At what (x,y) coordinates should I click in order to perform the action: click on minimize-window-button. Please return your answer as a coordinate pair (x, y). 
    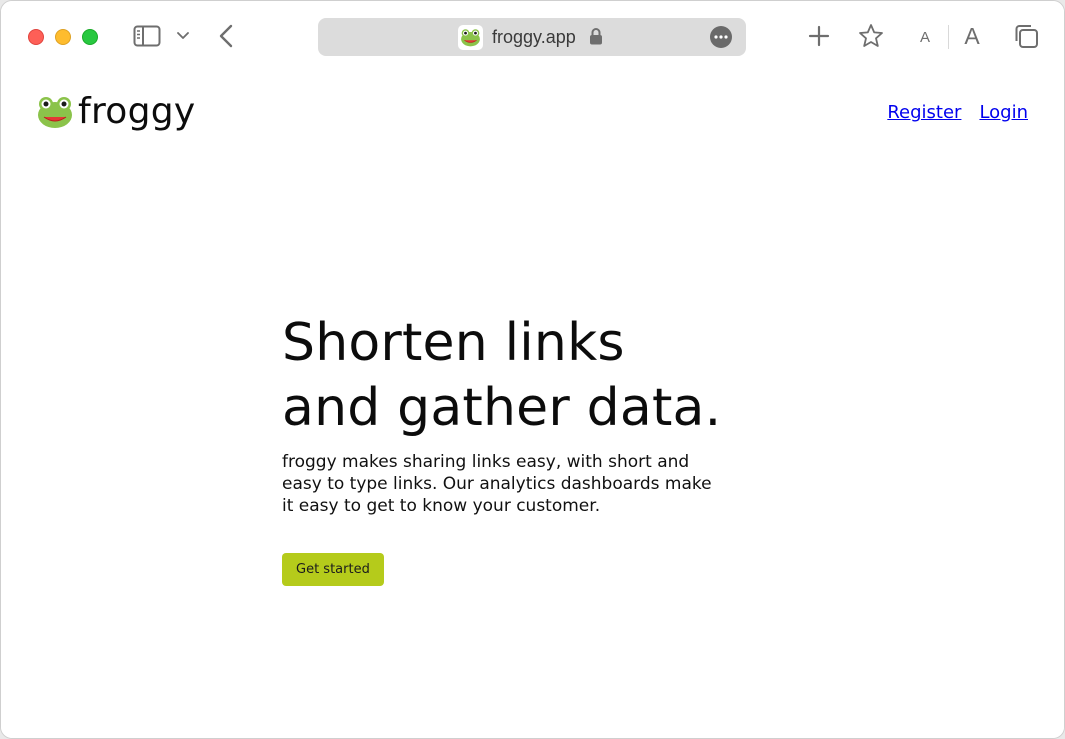
    Looking at the image, I should click on (63, 37).